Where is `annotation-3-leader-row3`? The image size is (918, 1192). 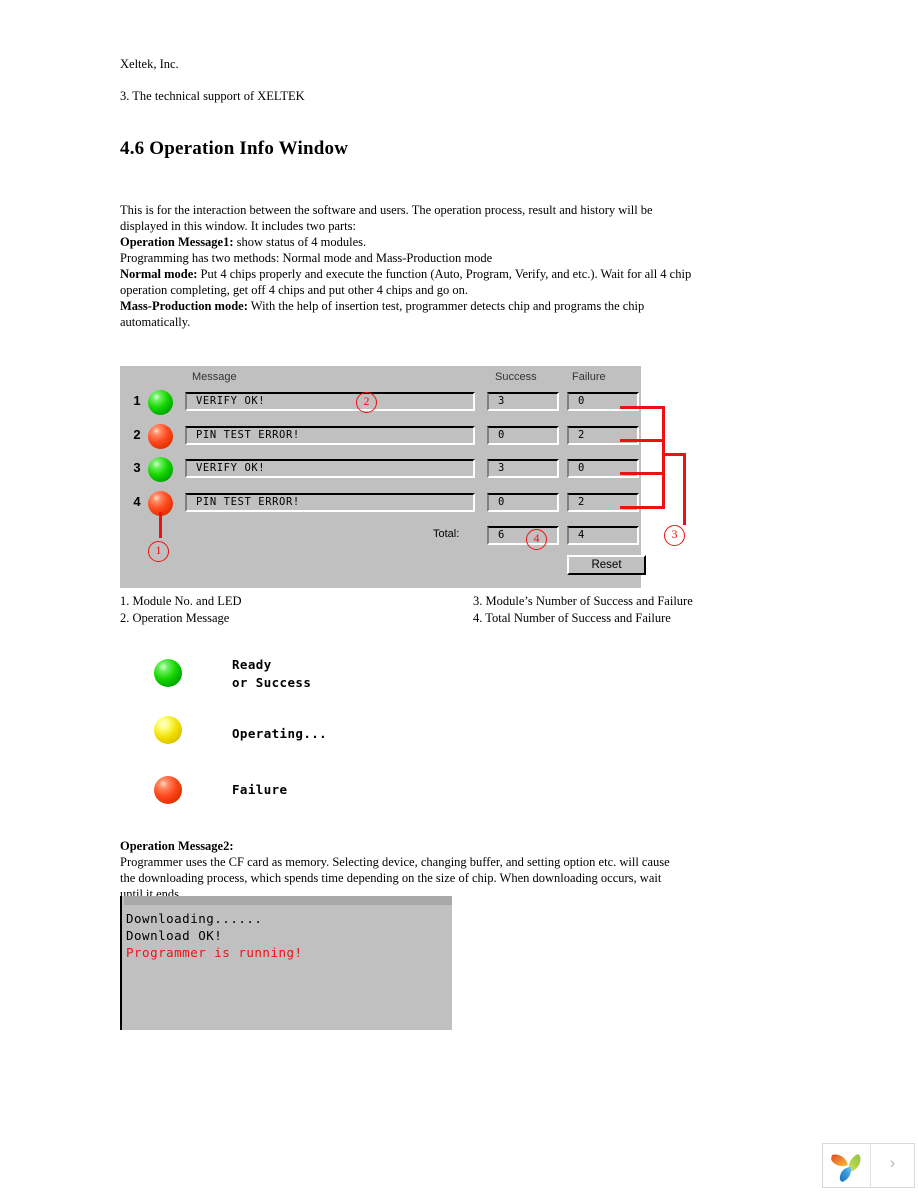 annotation-3-leader-row3 is located at coordinates (642, 473).